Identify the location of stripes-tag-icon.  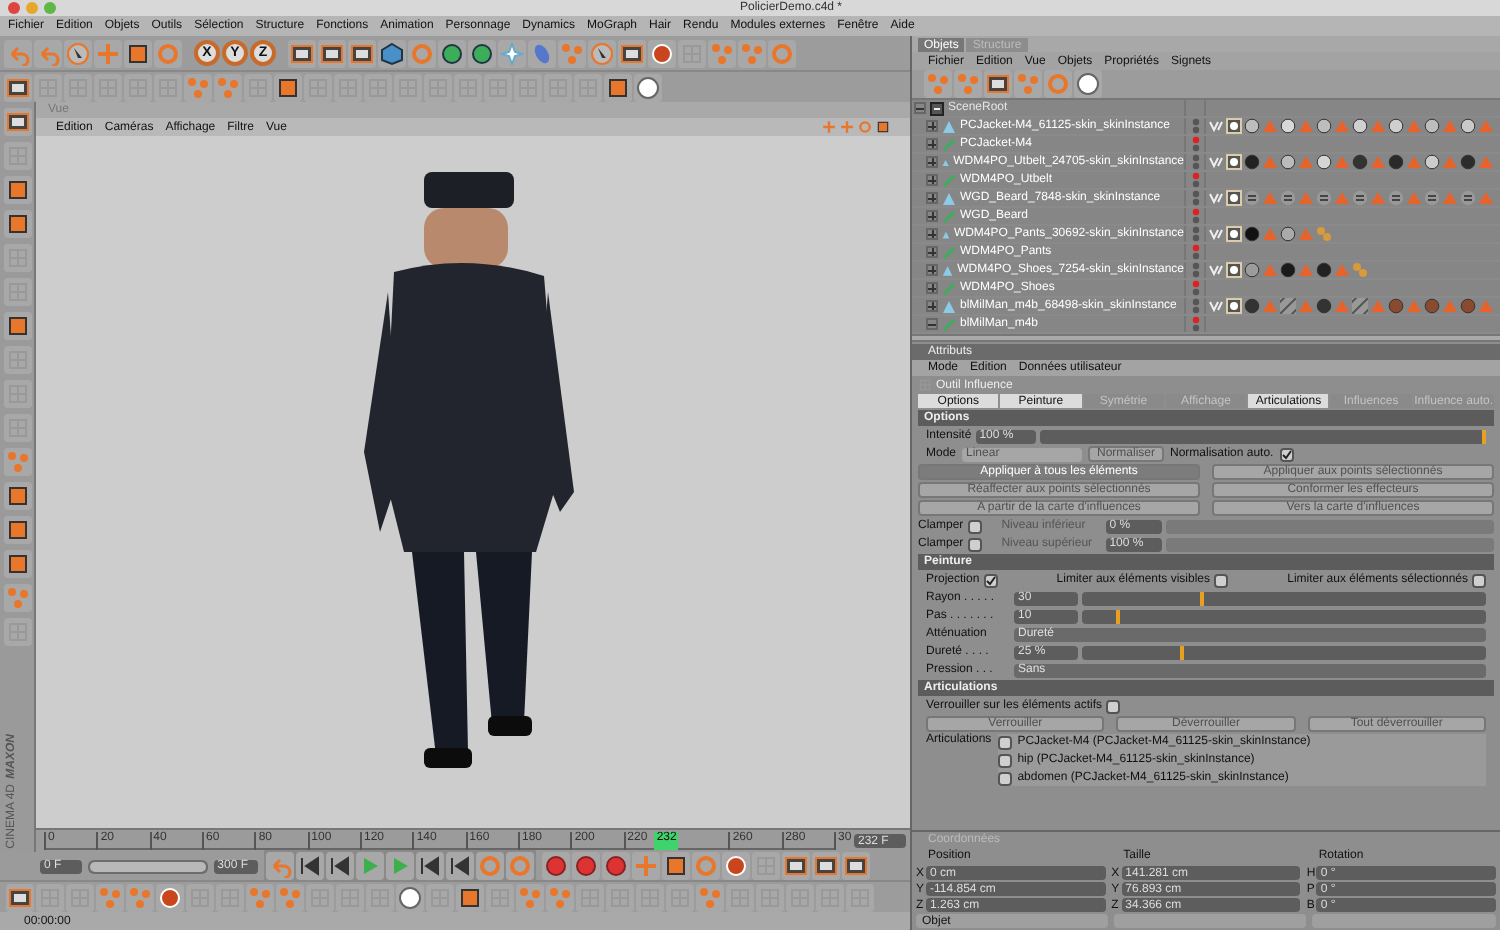
(1360, 306).